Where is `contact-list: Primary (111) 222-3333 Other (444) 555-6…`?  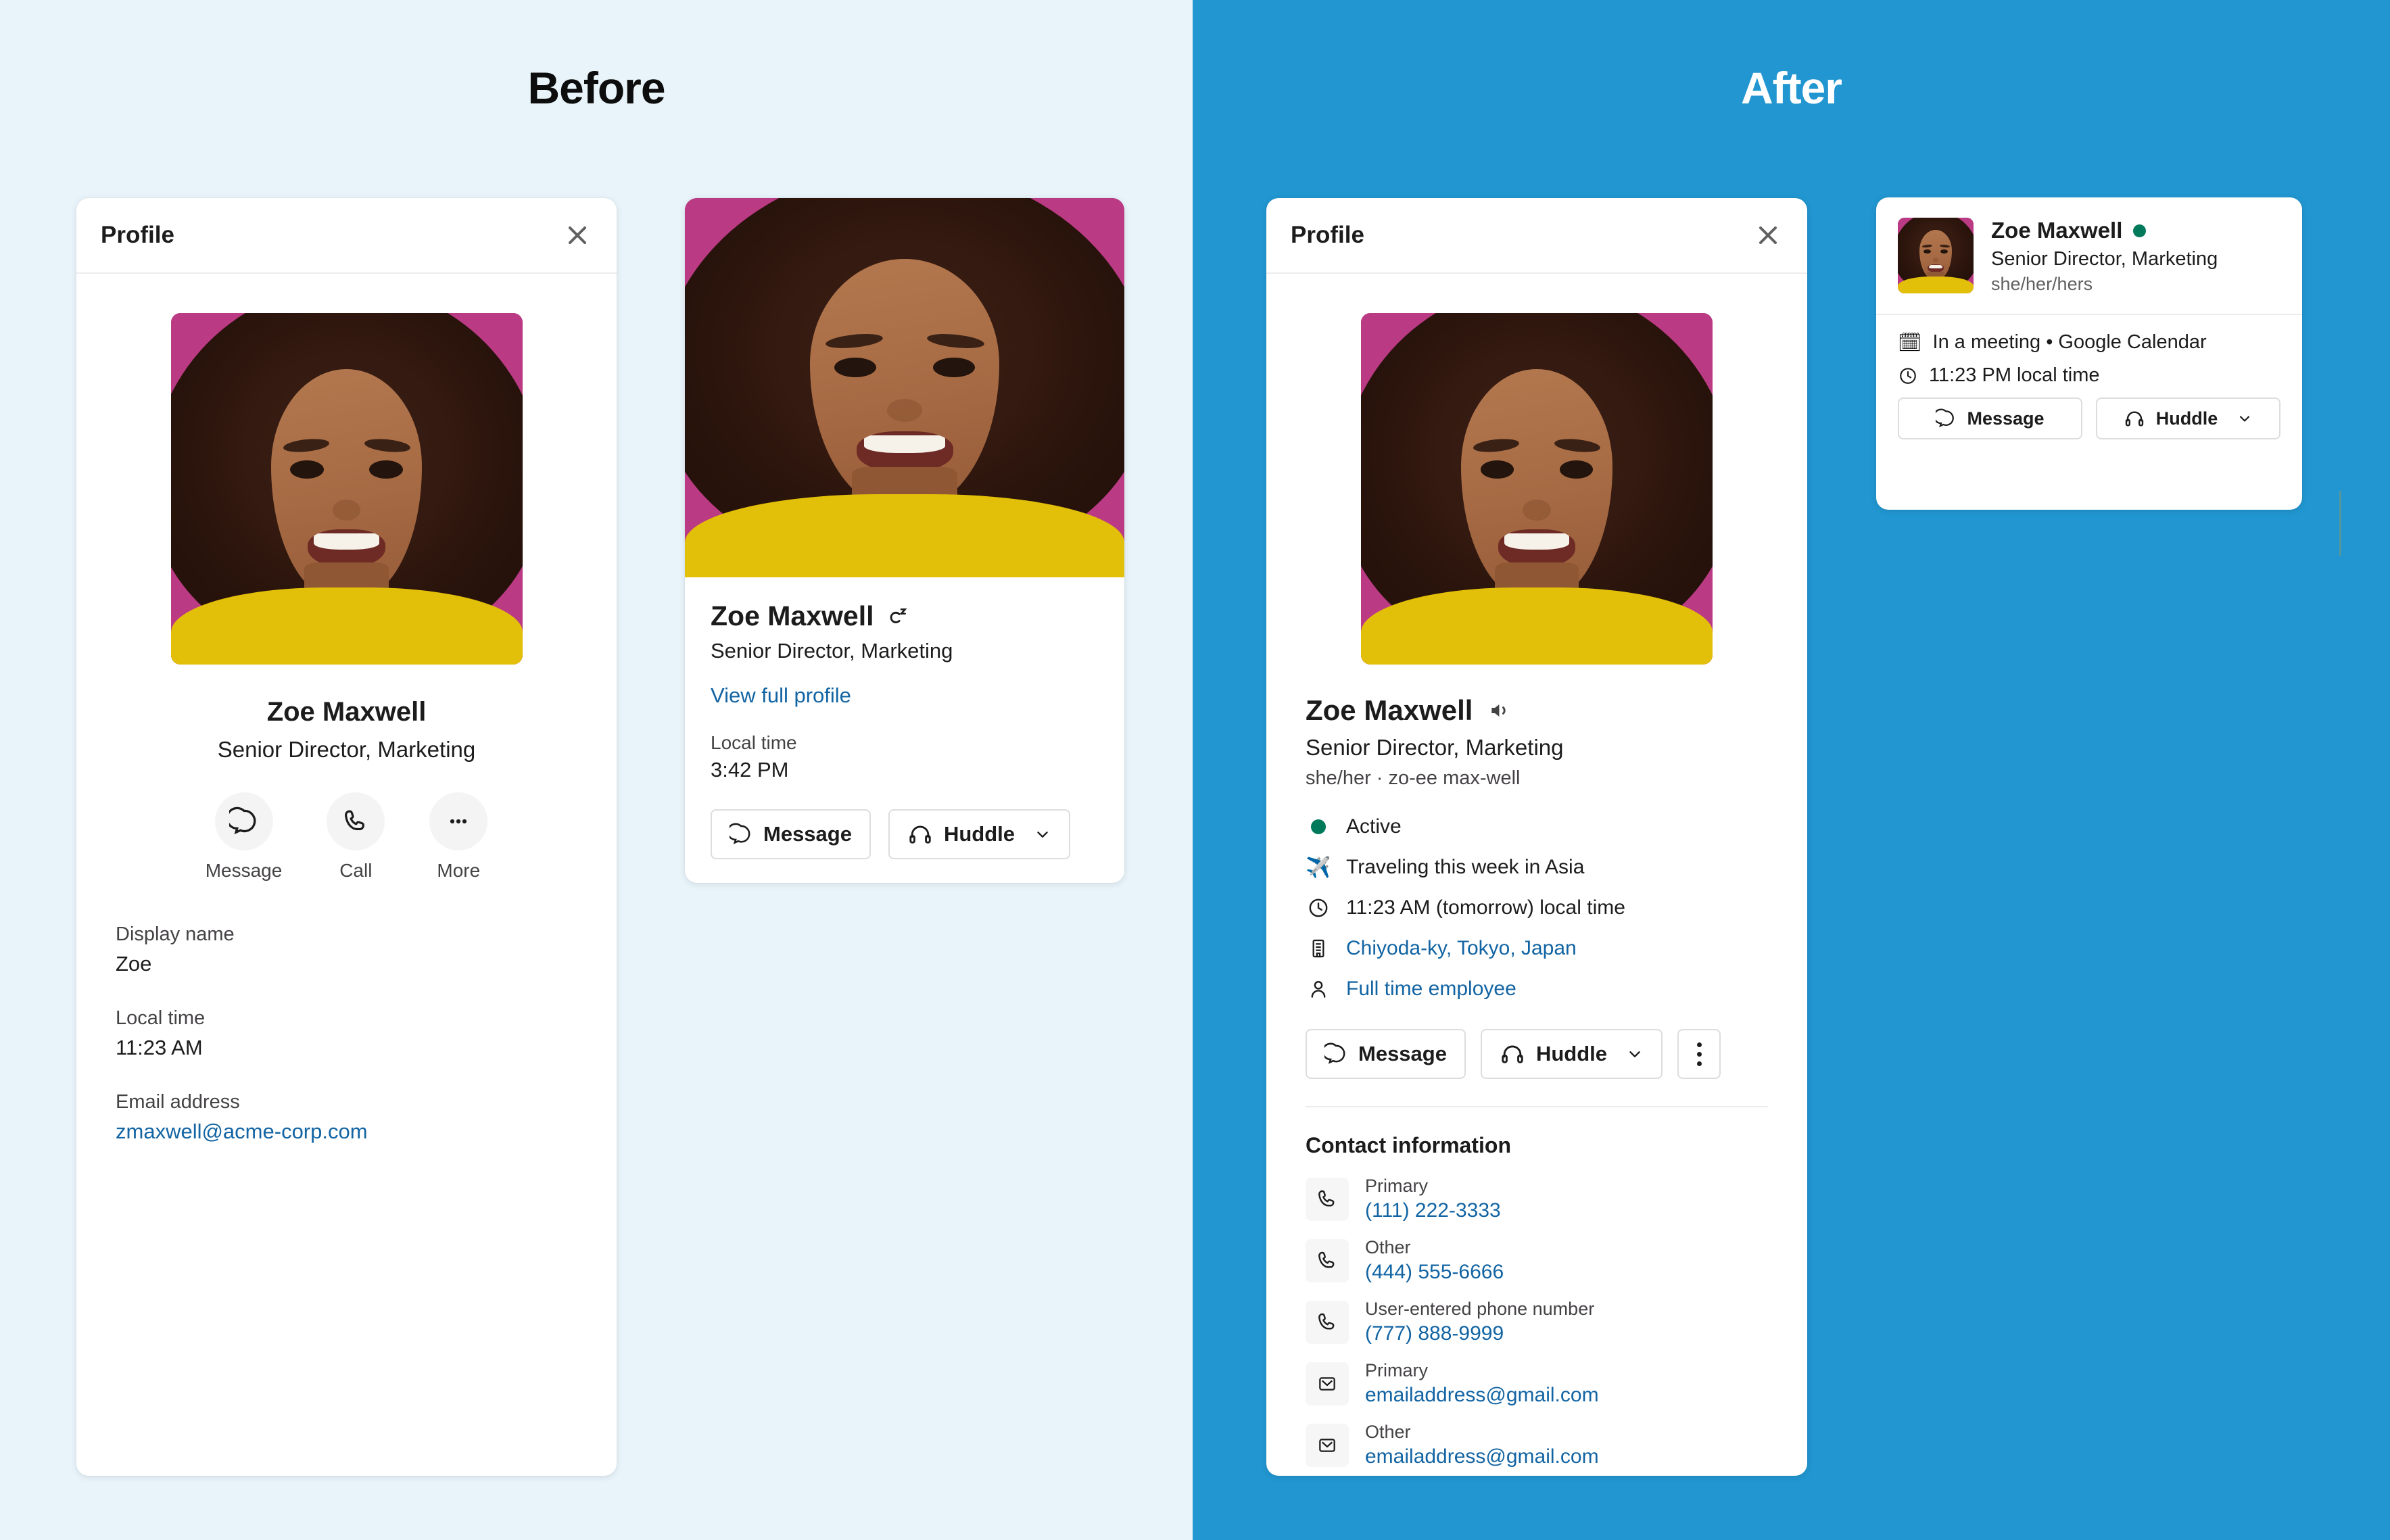 contact-list: Primary (111) 222-3333 Other (444) 555-6… is located at coordinates (1537, 1322).